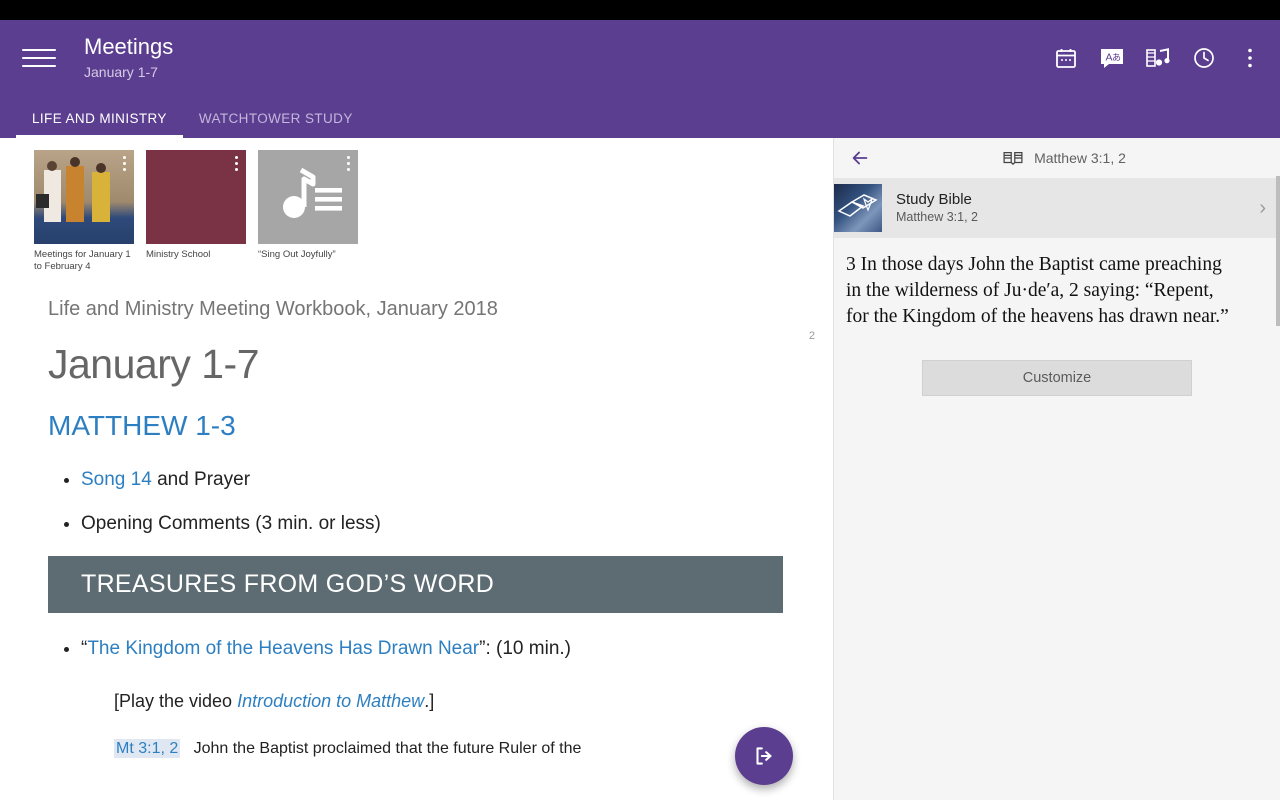 The image size is (1280, 800). Describe the element at coordinates (429, 701) in the screenshot. I see `video-note-post: .]` at that location.